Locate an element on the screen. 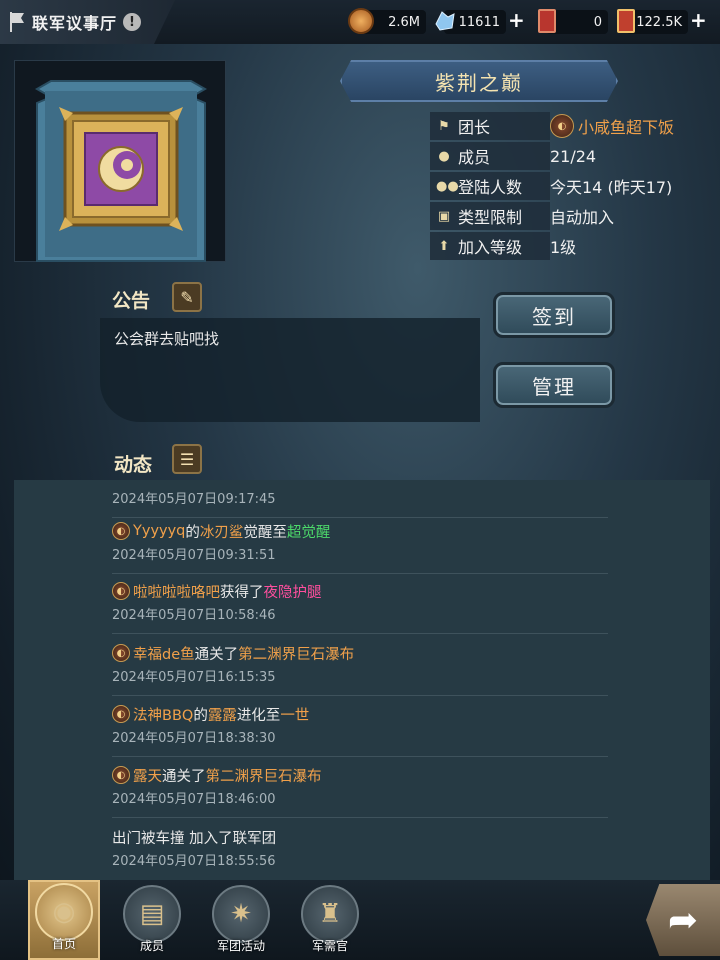 The width and height of the screenshot is (720, 960). feed-text-part: 幸福de鱼 is located at coordinates (164, 653).